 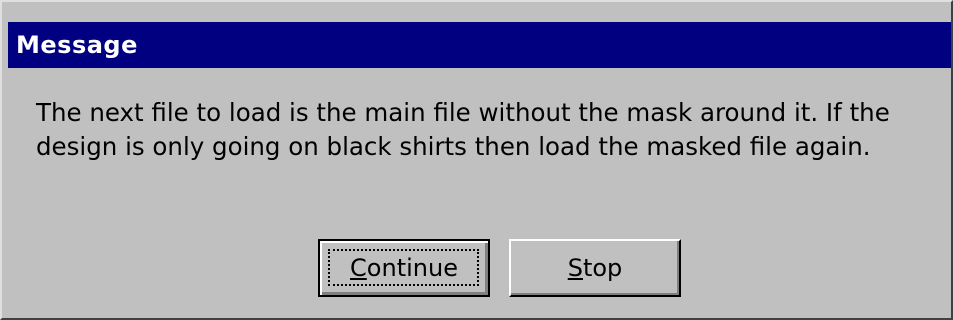 I want to click on stop-button-label: Stop, so click(x=595, y=268).